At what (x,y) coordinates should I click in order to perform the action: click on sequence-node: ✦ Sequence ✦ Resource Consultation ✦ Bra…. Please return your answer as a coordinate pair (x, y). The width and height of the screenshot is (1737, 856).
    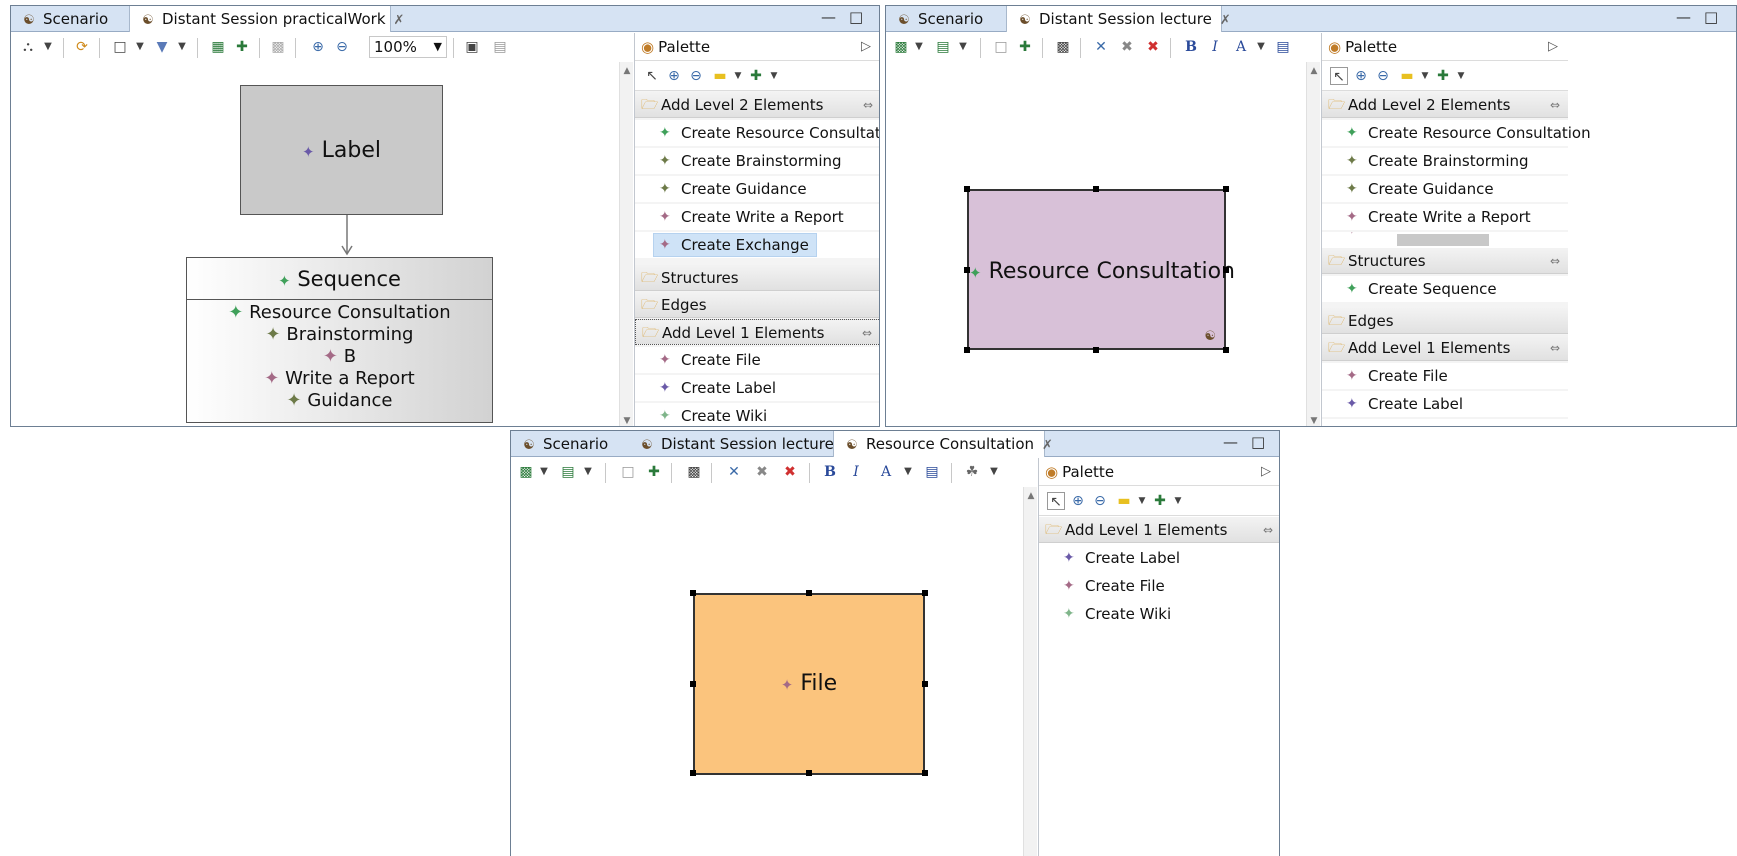
    Looking at the image, I should click on (339, 340).